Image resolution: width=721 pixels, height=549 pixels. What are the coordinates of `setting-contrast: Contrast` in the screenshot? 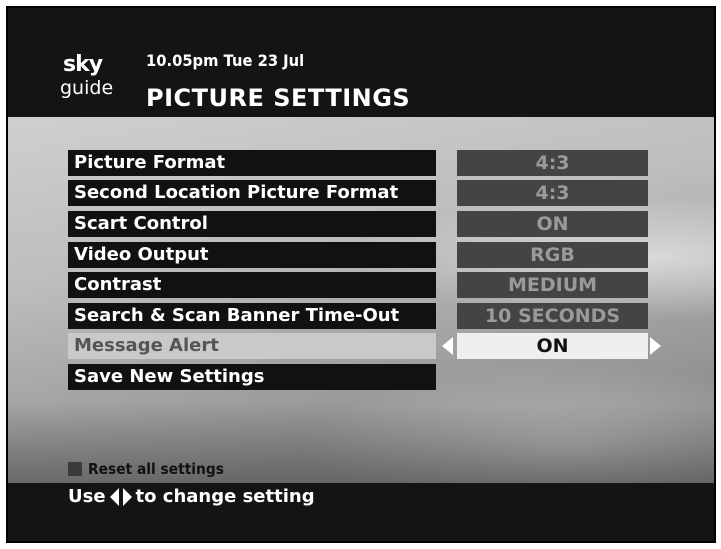 It's located at (252, 285).